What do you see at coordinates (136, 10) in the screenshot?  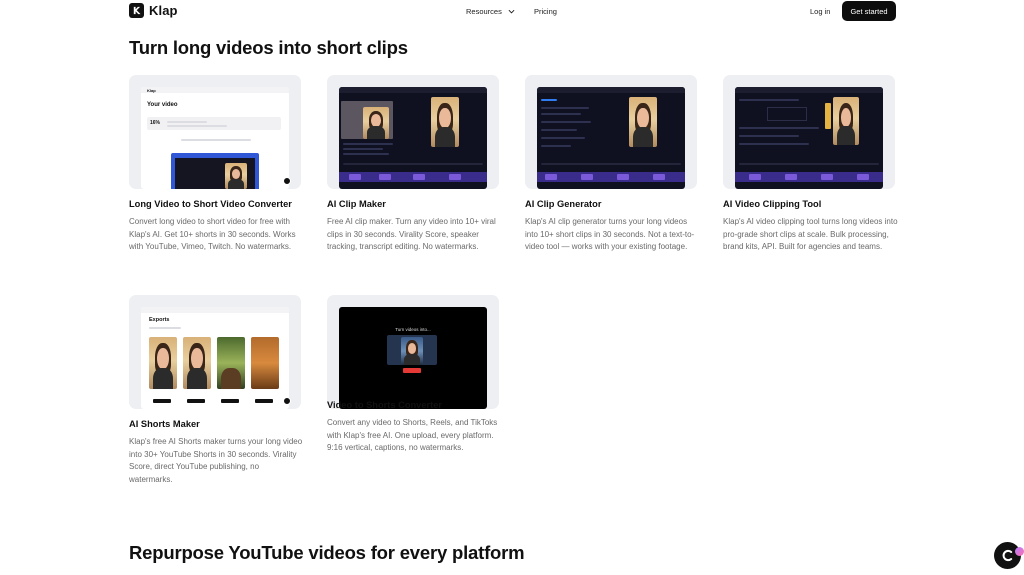 I see `klap-logo-icon` at bounding box center [136, 10].